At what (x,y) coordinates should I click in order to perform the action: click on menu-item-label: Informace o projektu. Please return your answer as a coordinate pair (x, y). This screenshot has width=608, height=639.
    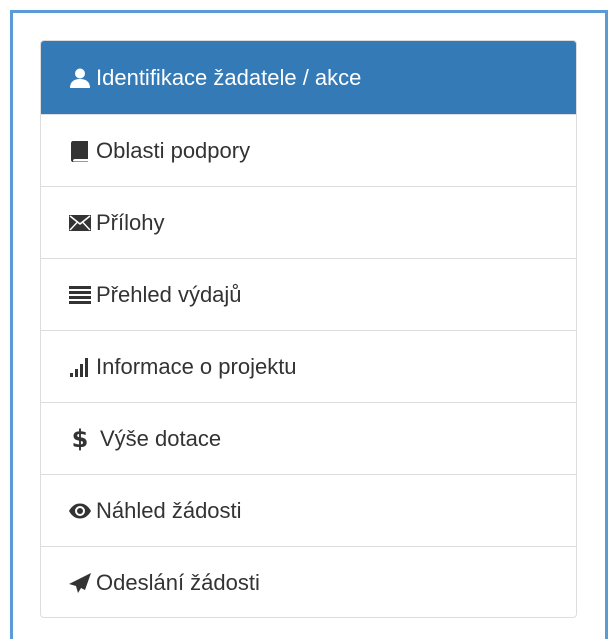
    Looking at the image, I should click on (196, 366).